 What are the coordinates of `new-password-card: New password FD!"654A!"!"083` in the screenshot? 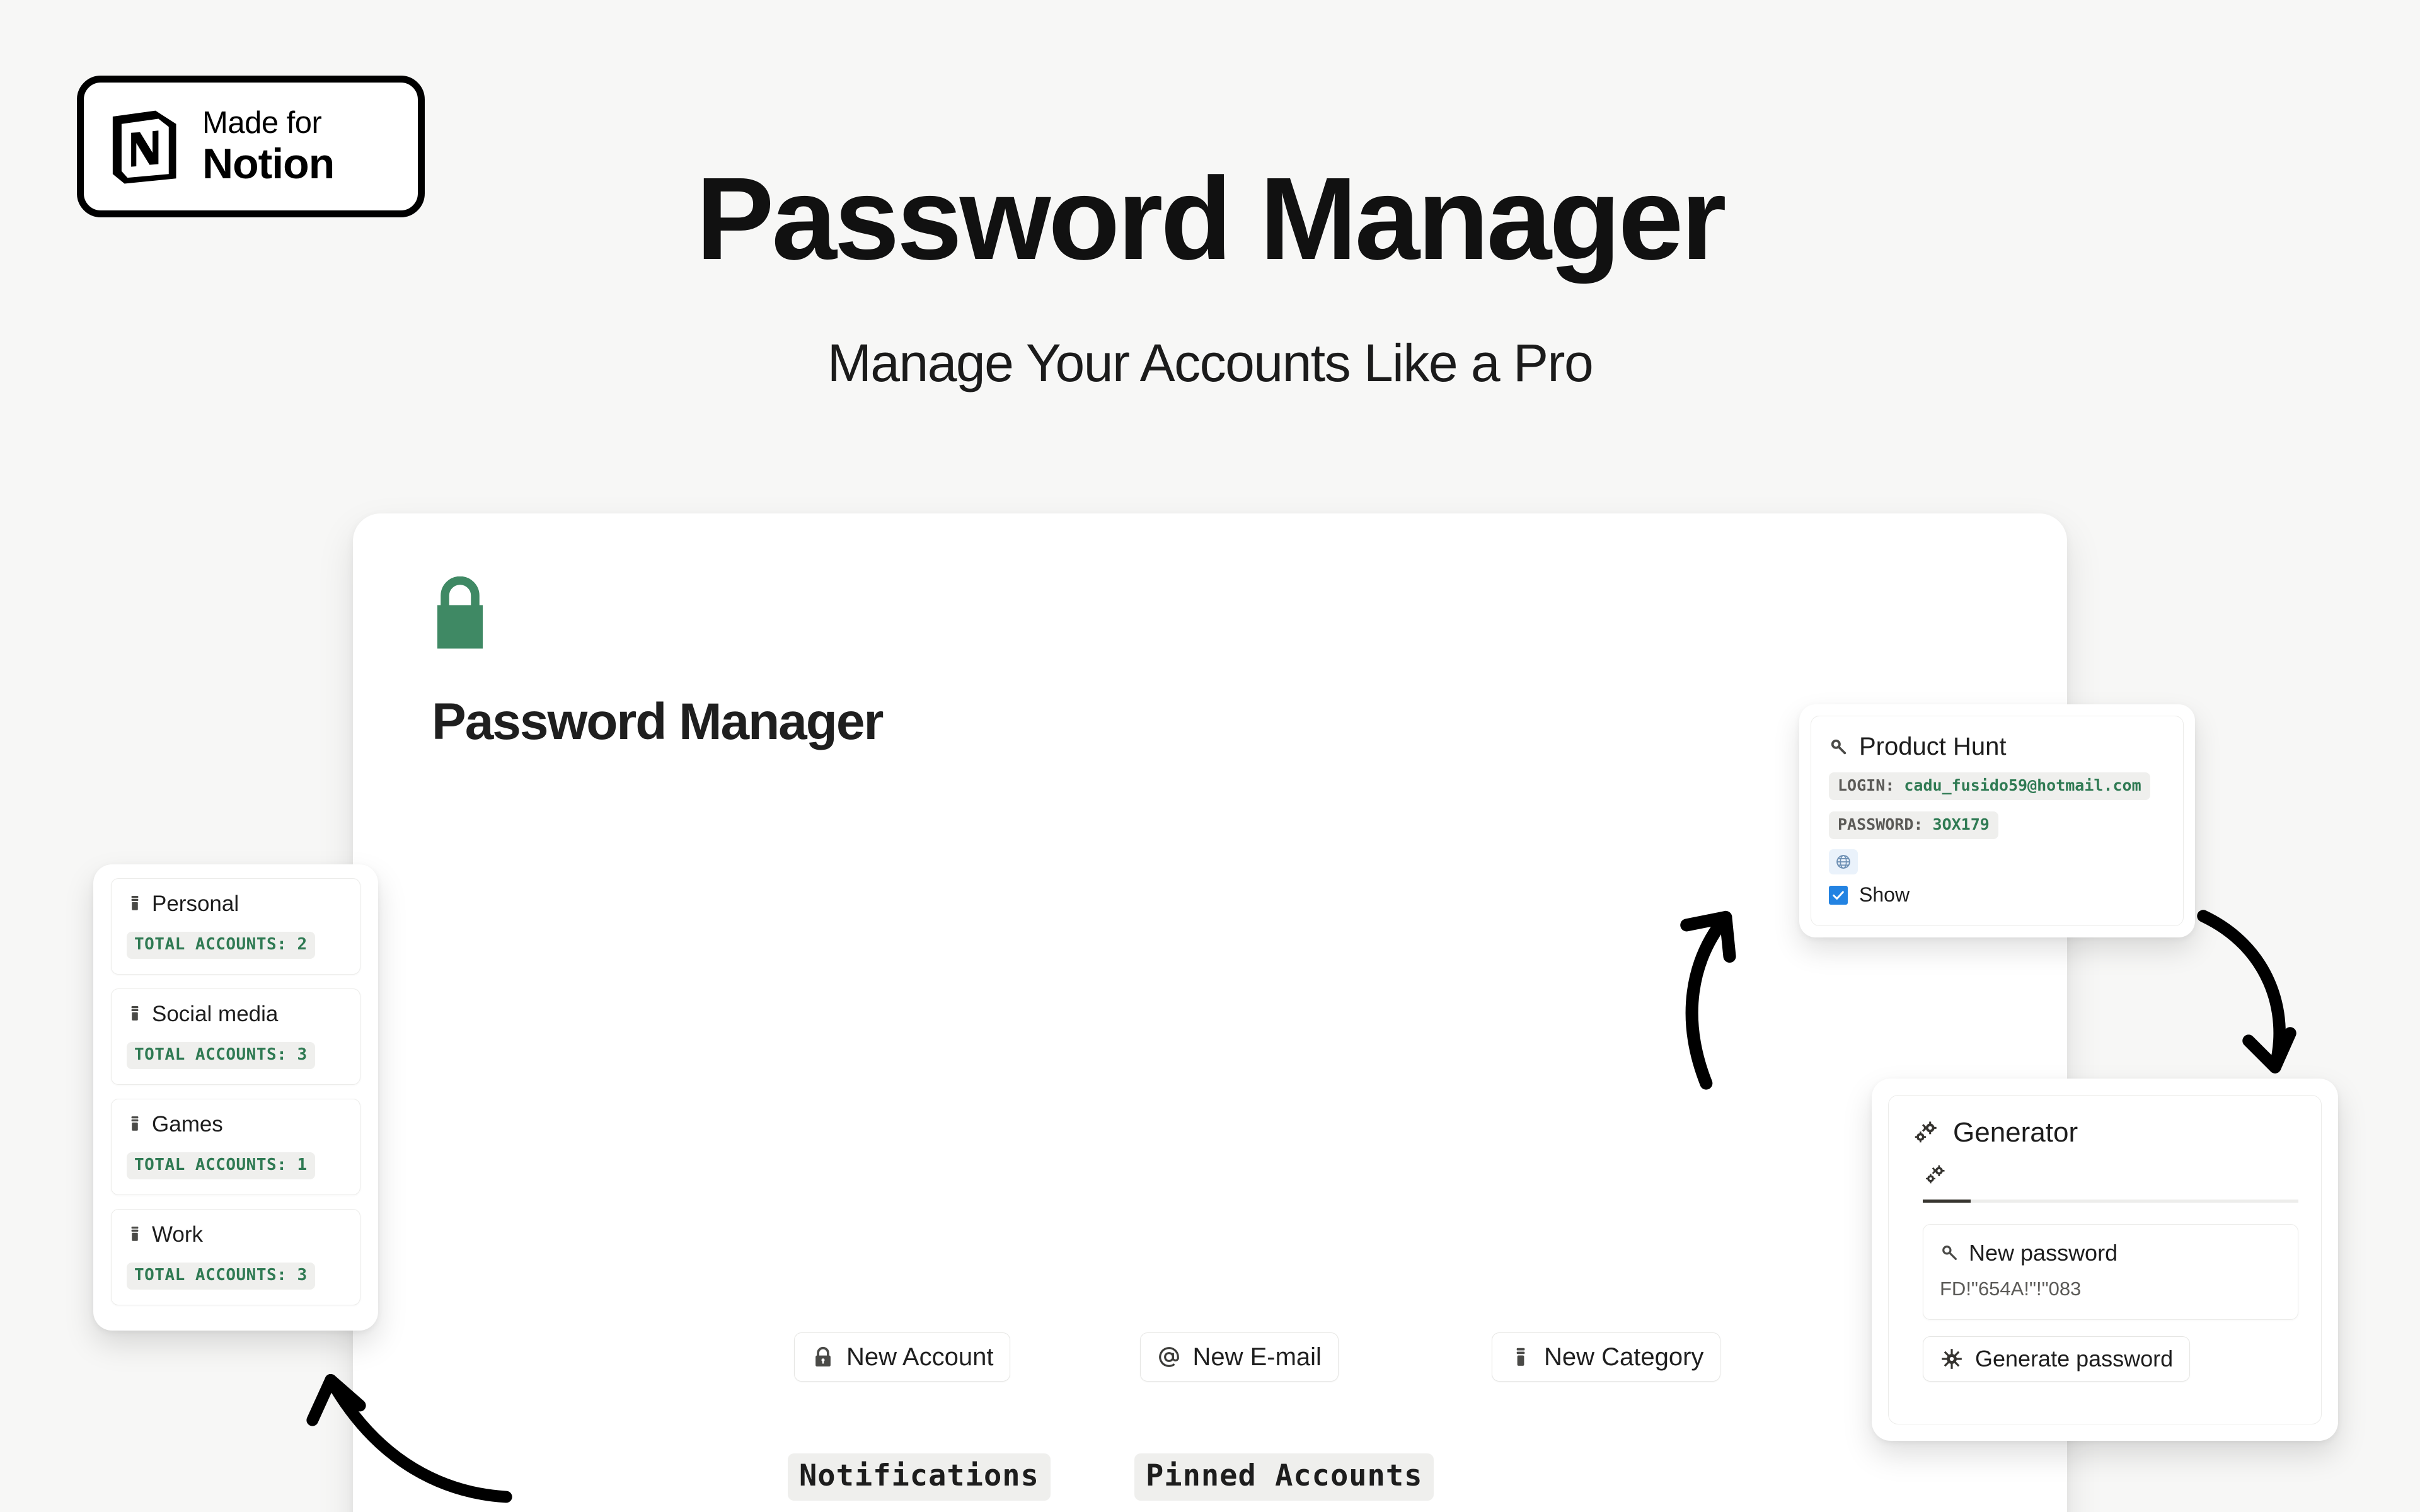 It's located at (2111, 1272).